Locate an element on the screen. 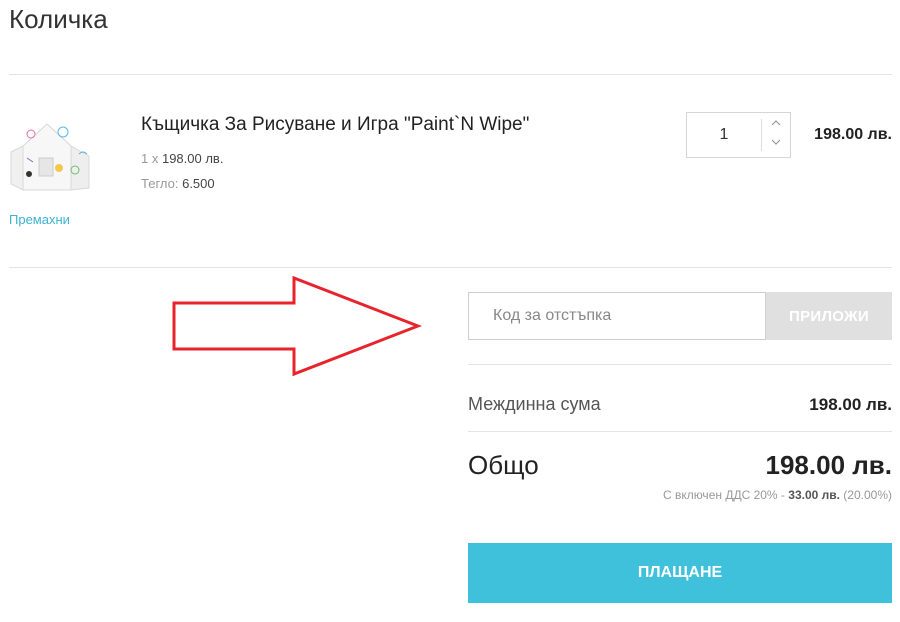  quantity-stepper: 1 is located at coordinates (738, 135).